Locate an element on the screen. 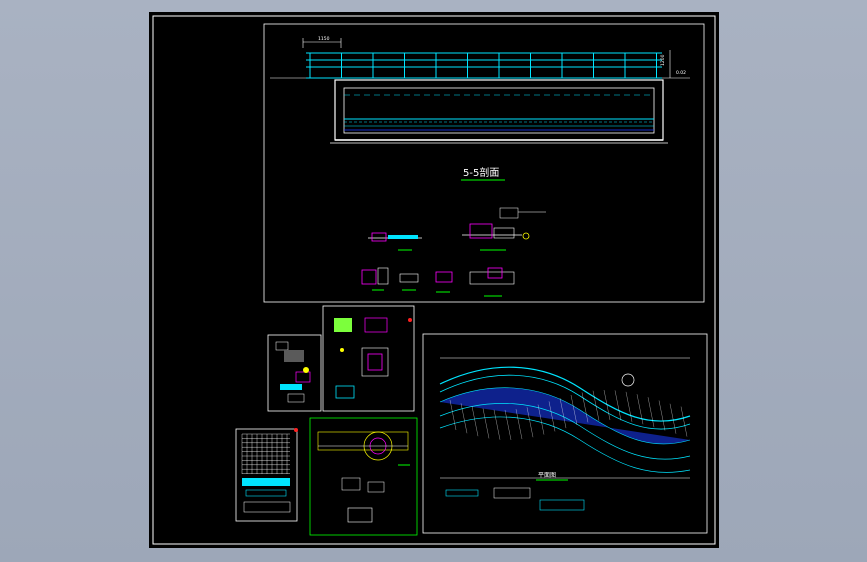 The height and width of the screenshot is (562, 867). rebar-grid is located at coordinates (265, 453).